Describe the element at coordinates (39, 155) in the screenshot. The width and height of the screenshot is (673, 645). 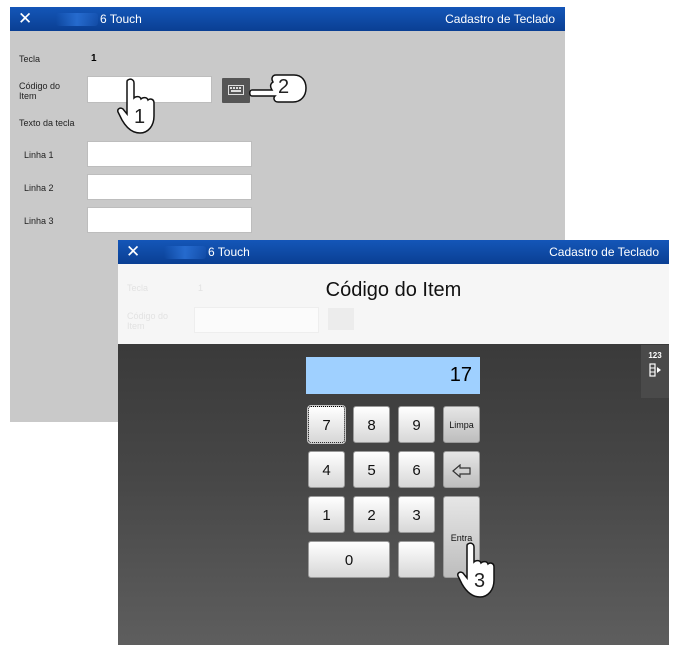
I see `linha1-label: Linha 1` at that location.